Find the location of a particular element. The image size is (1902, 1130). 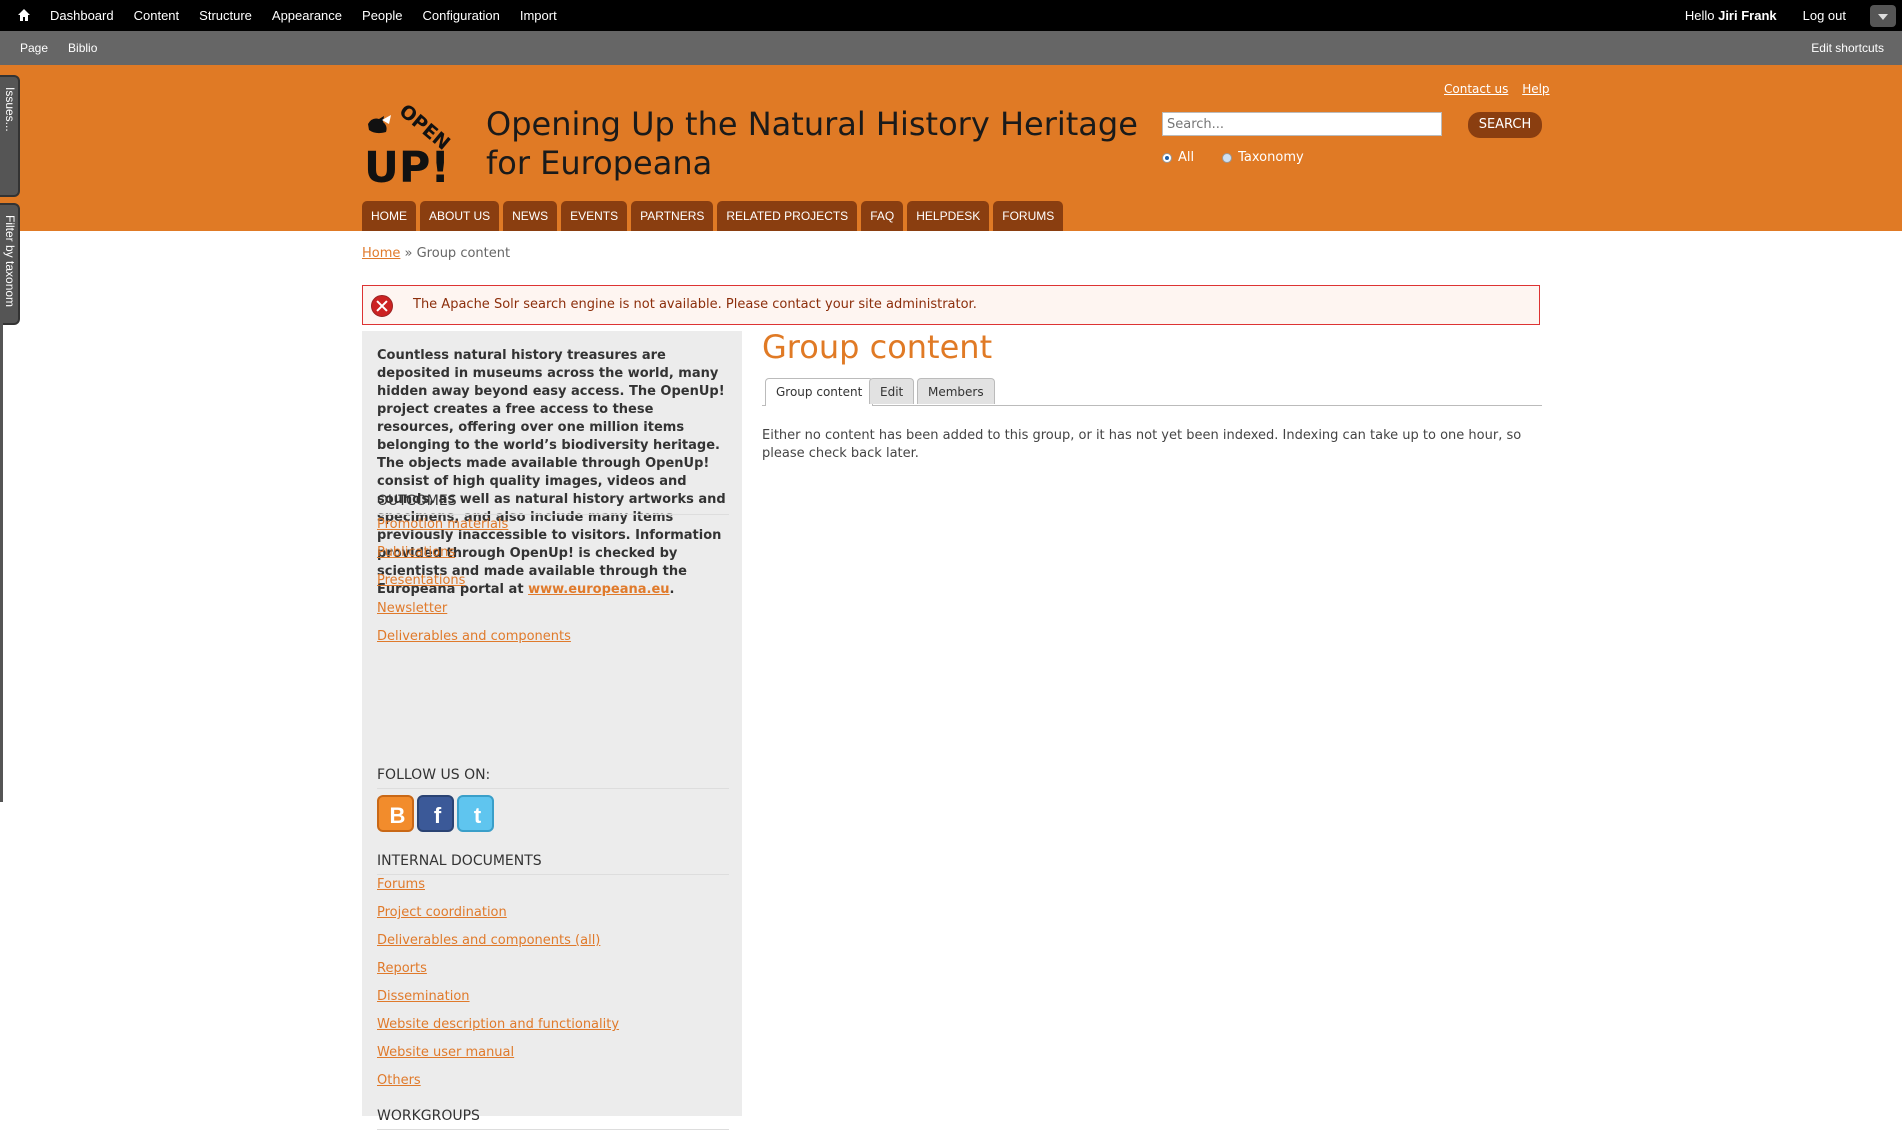

filter-side-tab-label: Filter by taxonom is located at coordinates (10, 261).